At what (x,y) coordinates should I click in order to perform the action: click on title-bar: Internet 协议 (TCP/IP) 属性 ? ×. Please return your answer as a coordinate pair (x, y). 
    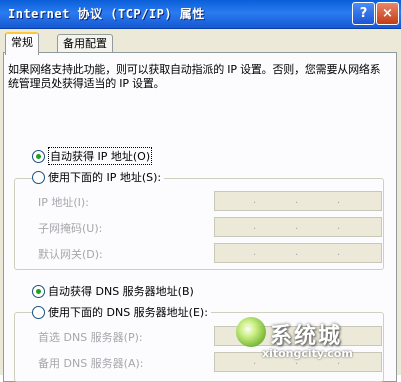
    Looking at the image, I should click on (200, 14).